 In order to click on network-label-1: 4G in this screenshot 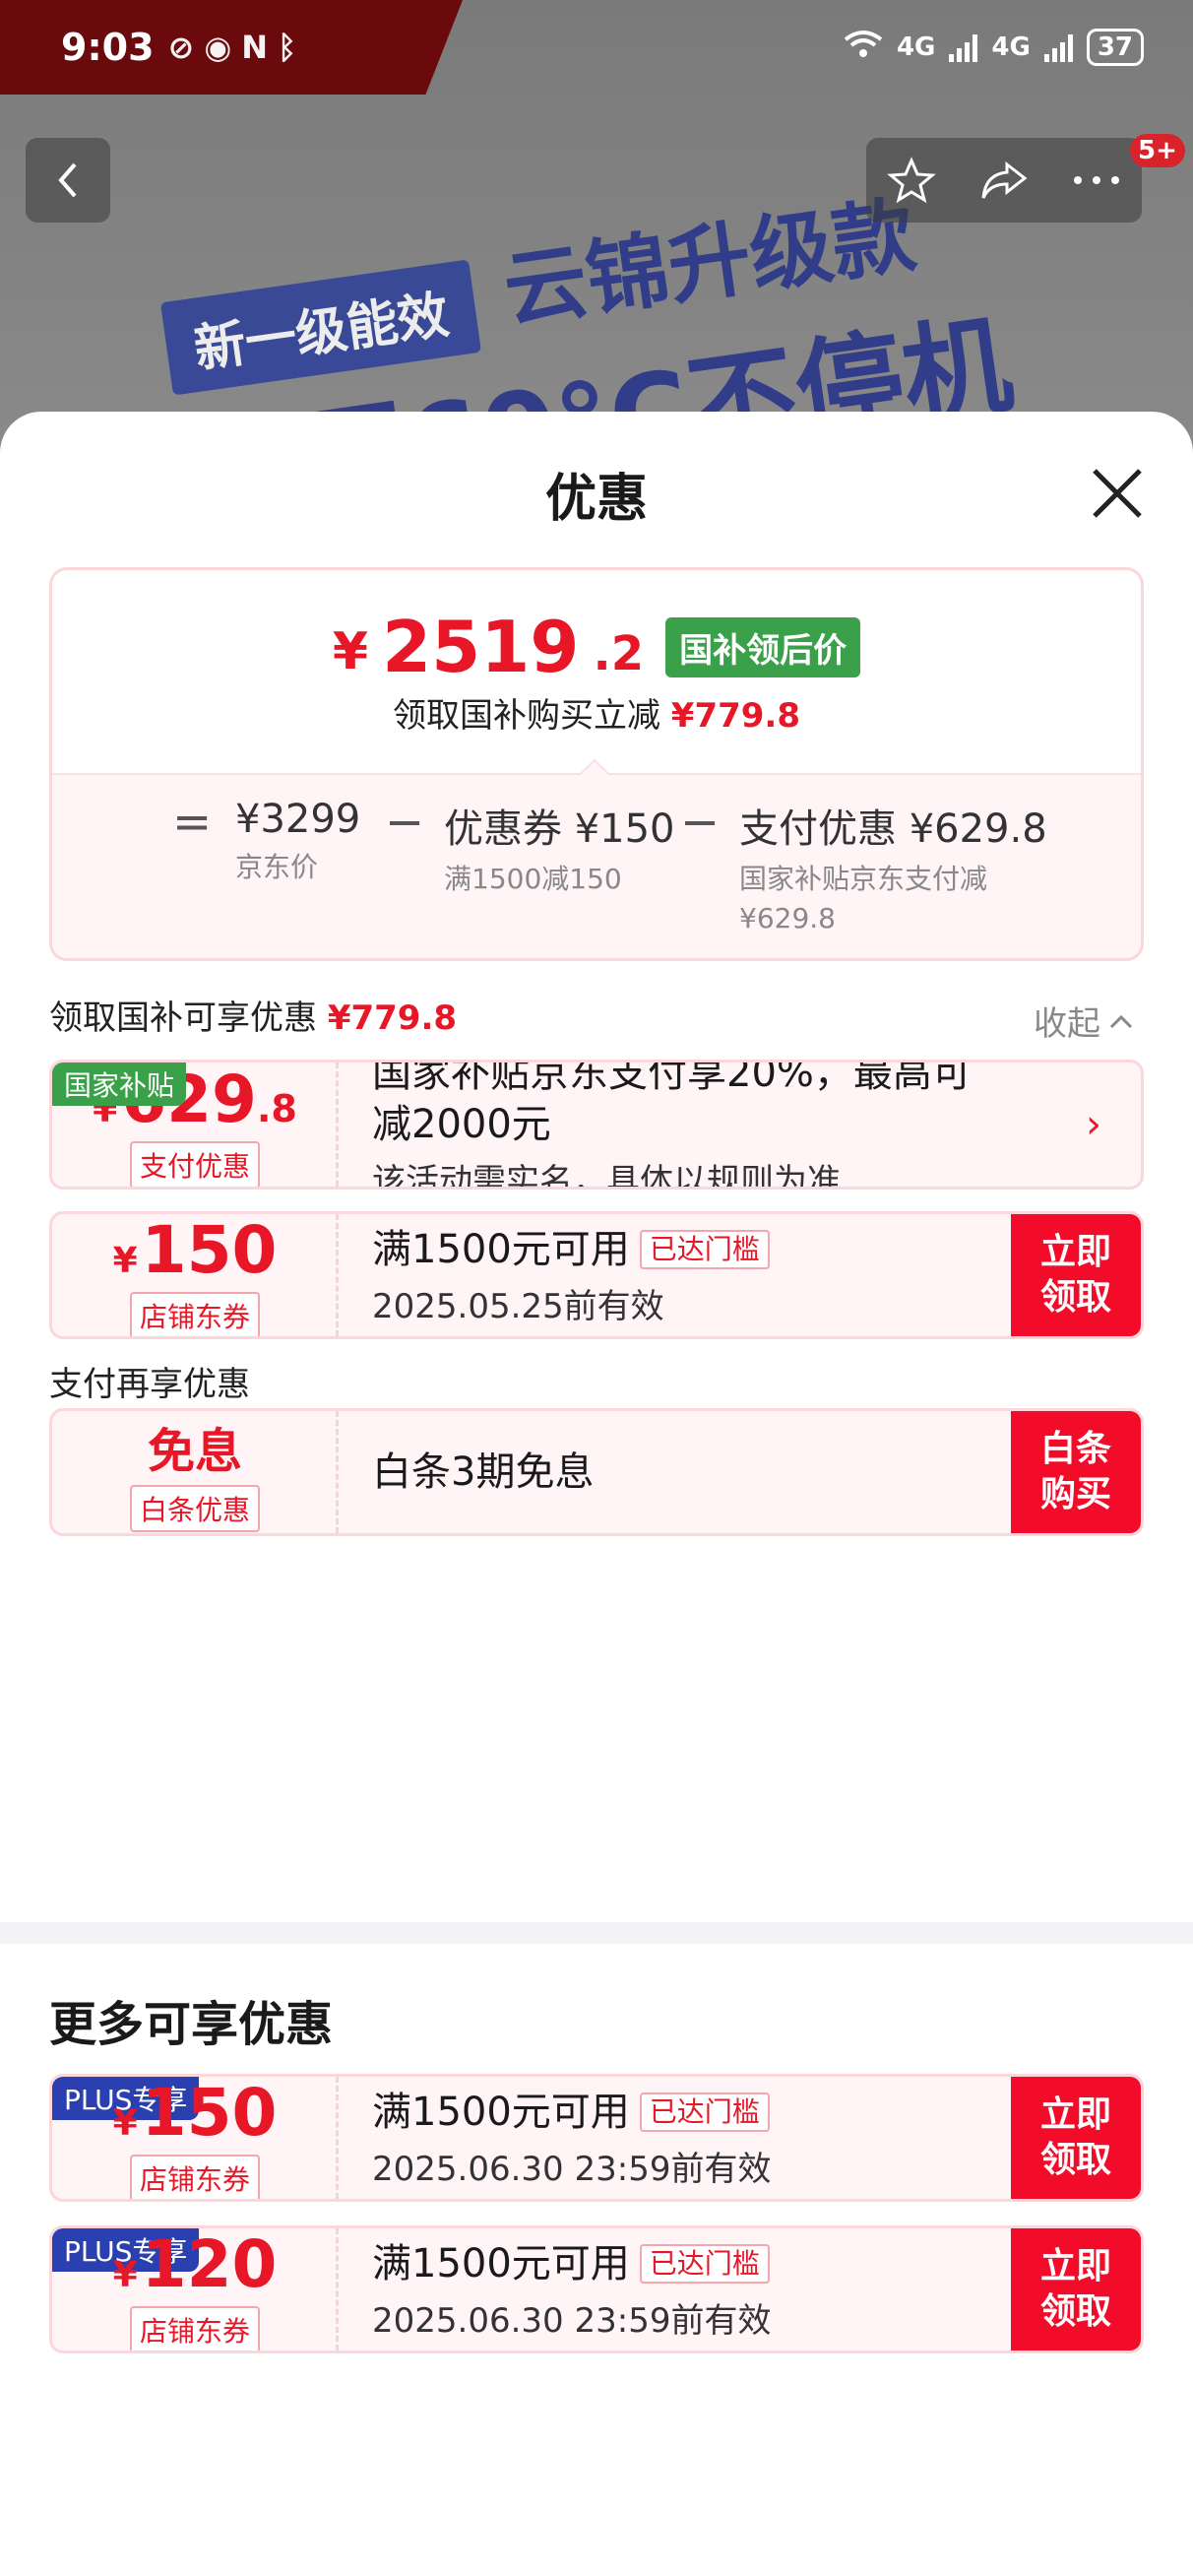, I will do `click(916, 47)`.